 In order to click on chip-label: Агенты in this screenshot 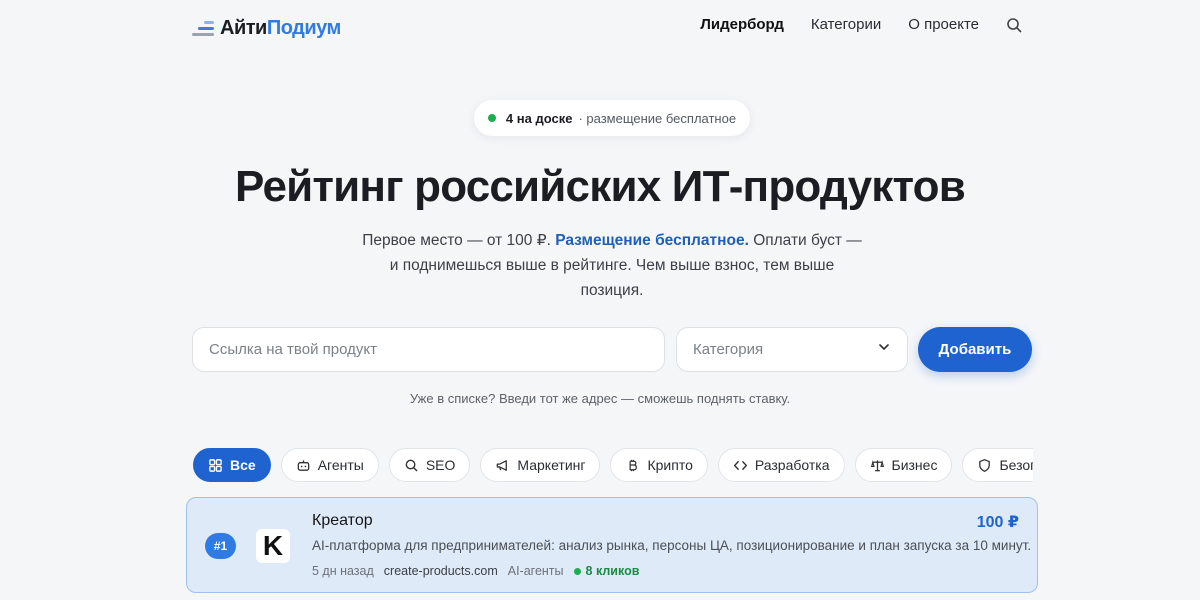, I will do `click(340, 465)`.